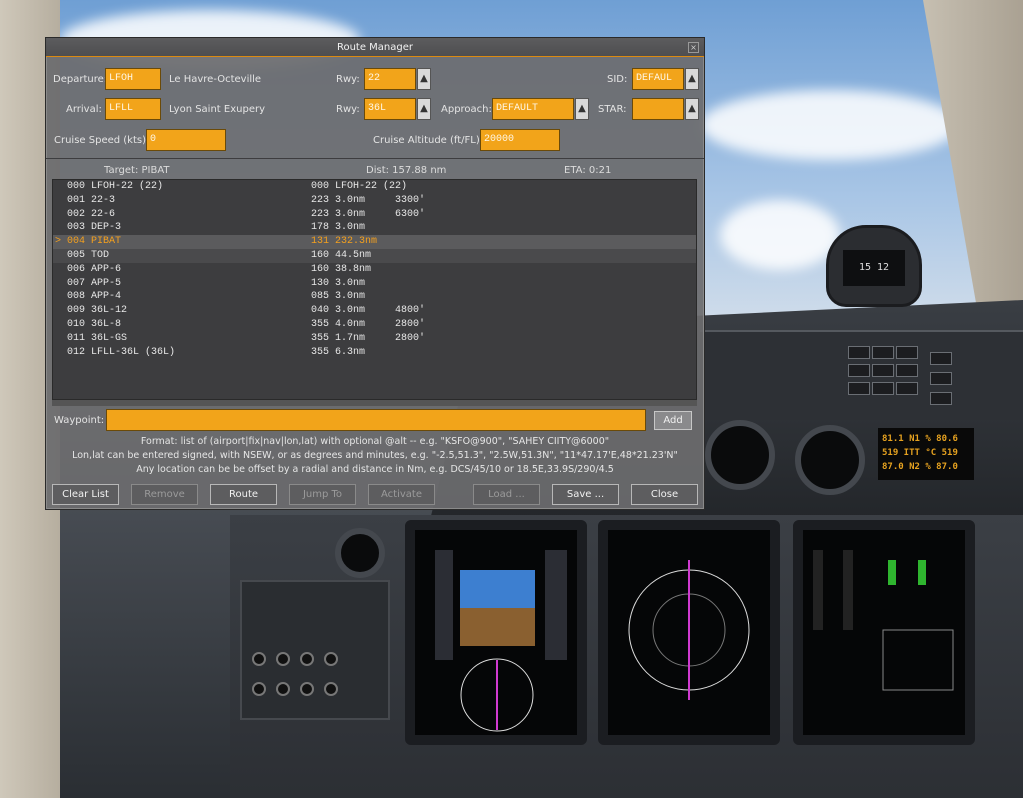 The width and height of the screenshot is (1023, 798). Describe the element at coordinates (320, 228) in the screenshot. I see `waypoint-heading: 178` at that location.